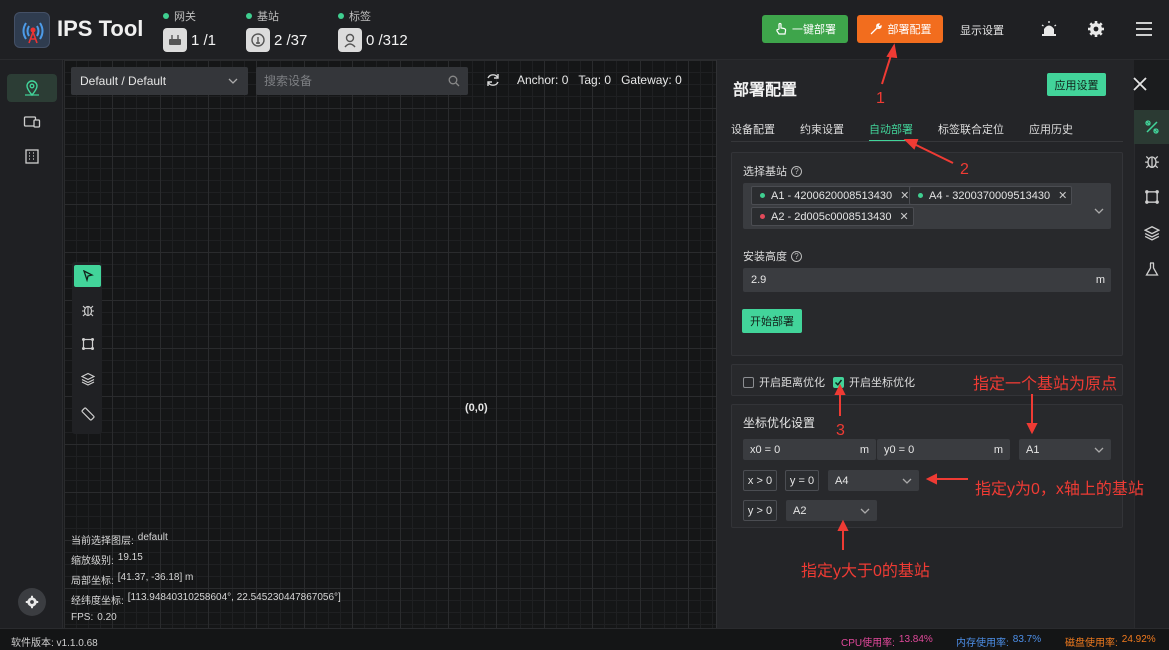  What do you see at coordinates (936, 296) in the screenshot?
I see `annotation-arrows` at bounding box center [936, 296].